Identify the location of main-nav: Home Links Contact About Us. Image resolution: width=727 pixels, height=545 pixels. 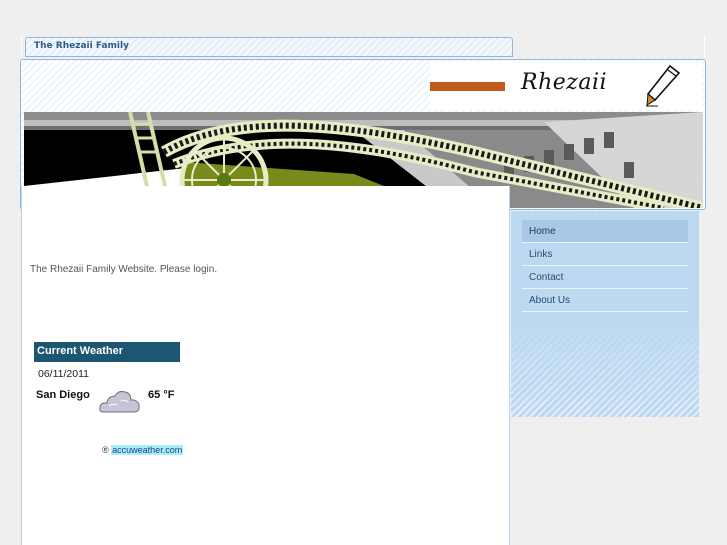
(605, 266).